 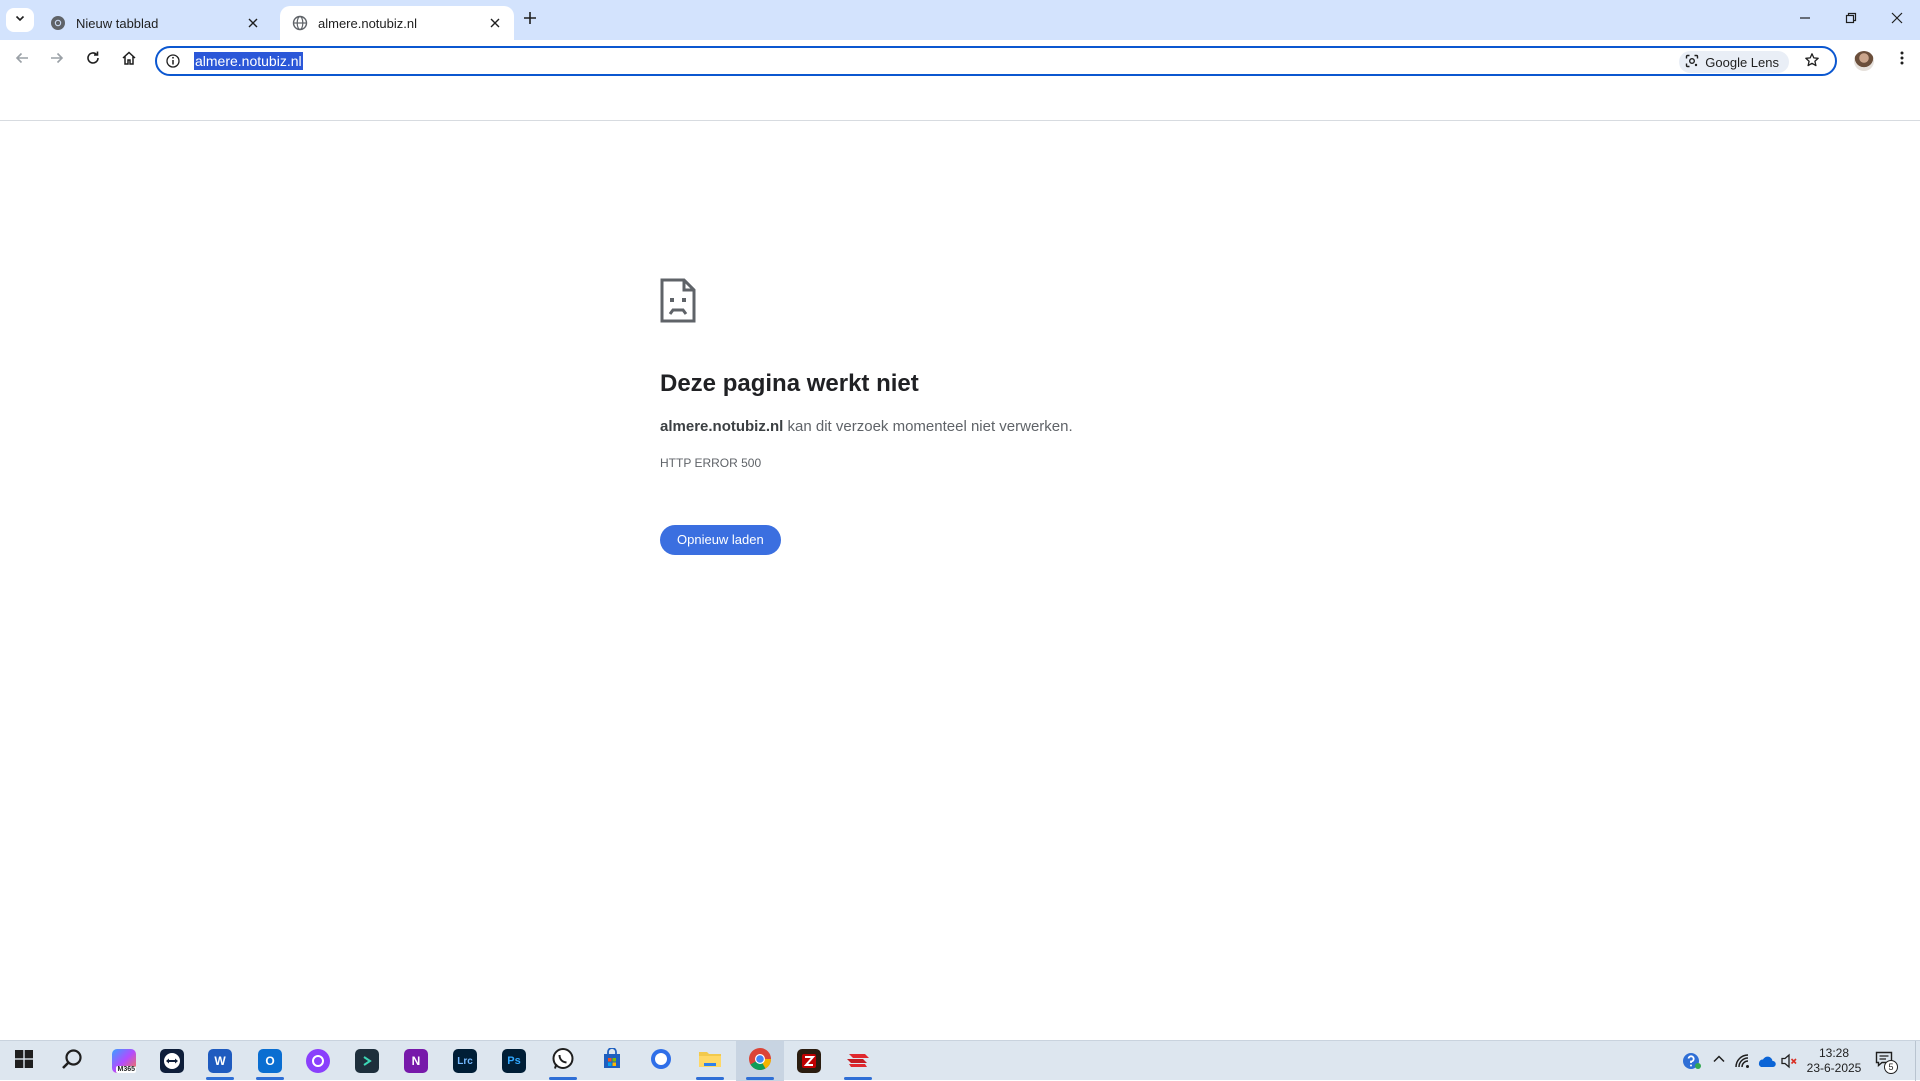 I want to click on back-button, so click(x=22, y=60).